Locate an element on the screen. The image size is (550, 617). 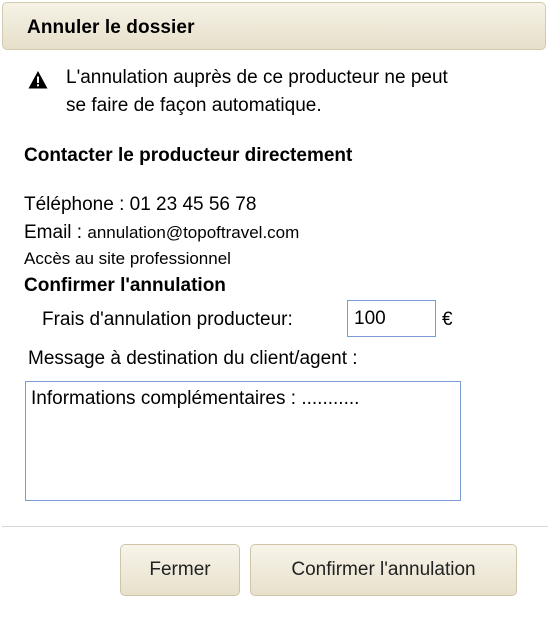
close-button: Fermer is located at coordinates (180, 570).